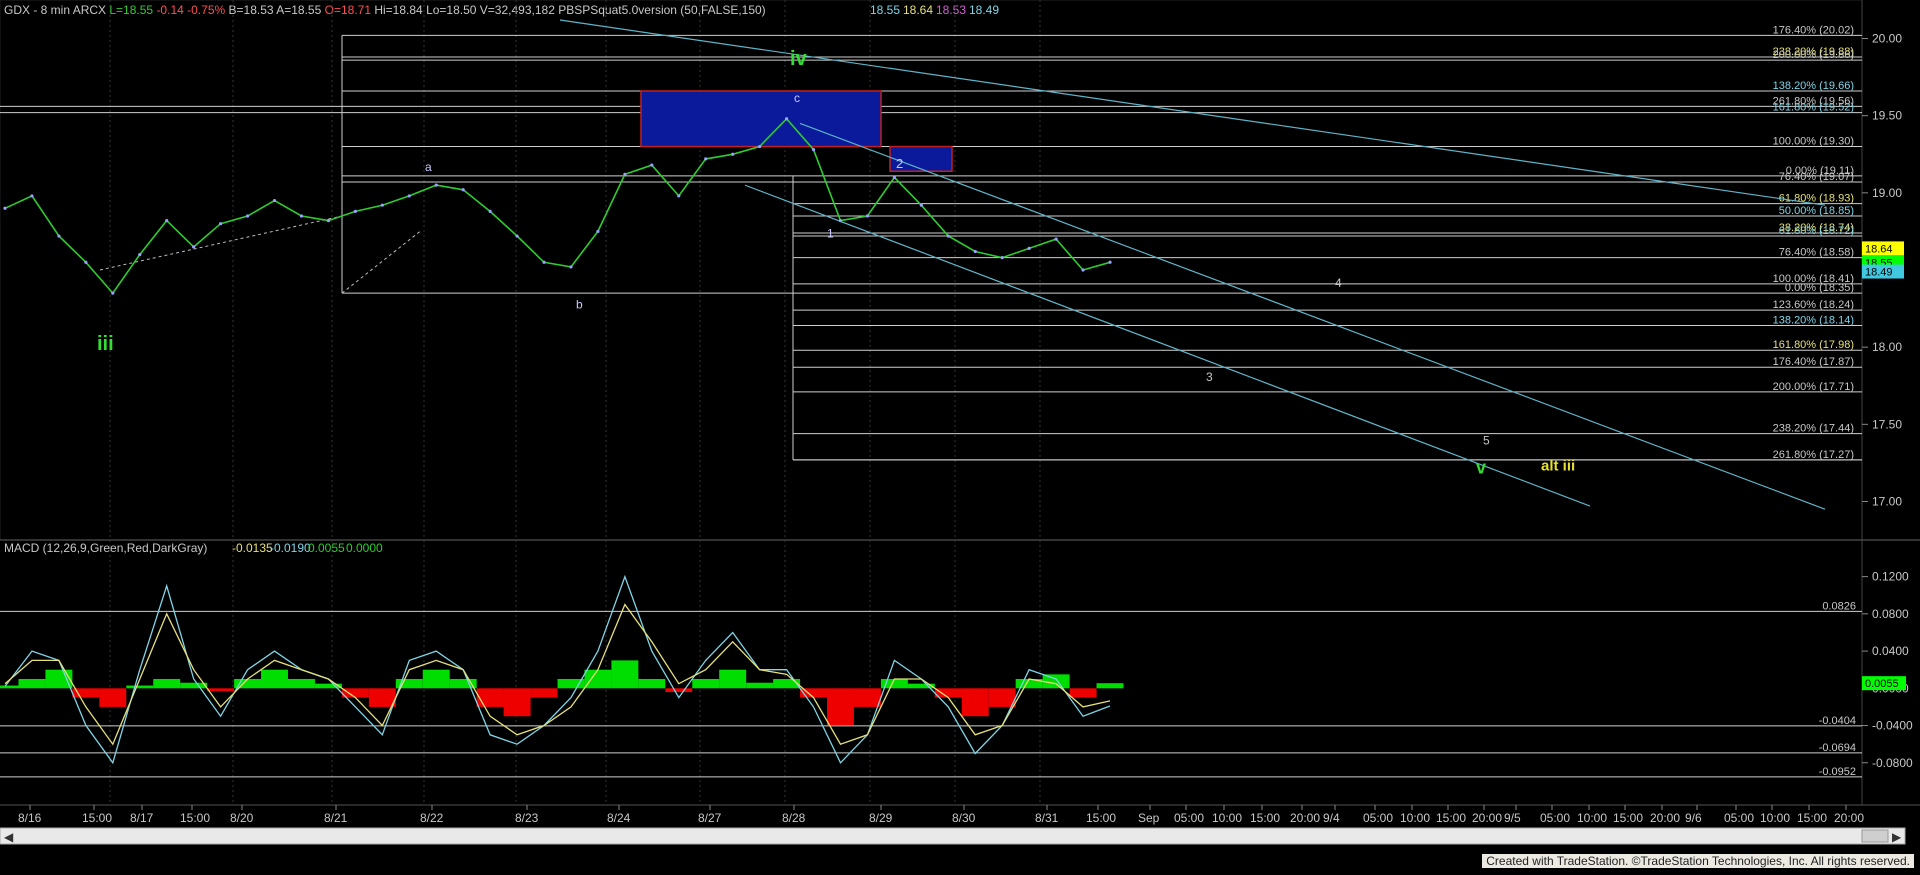 The image size is (1920, 875). I want to click on macd-value: -0.0190, so click(290, 548).